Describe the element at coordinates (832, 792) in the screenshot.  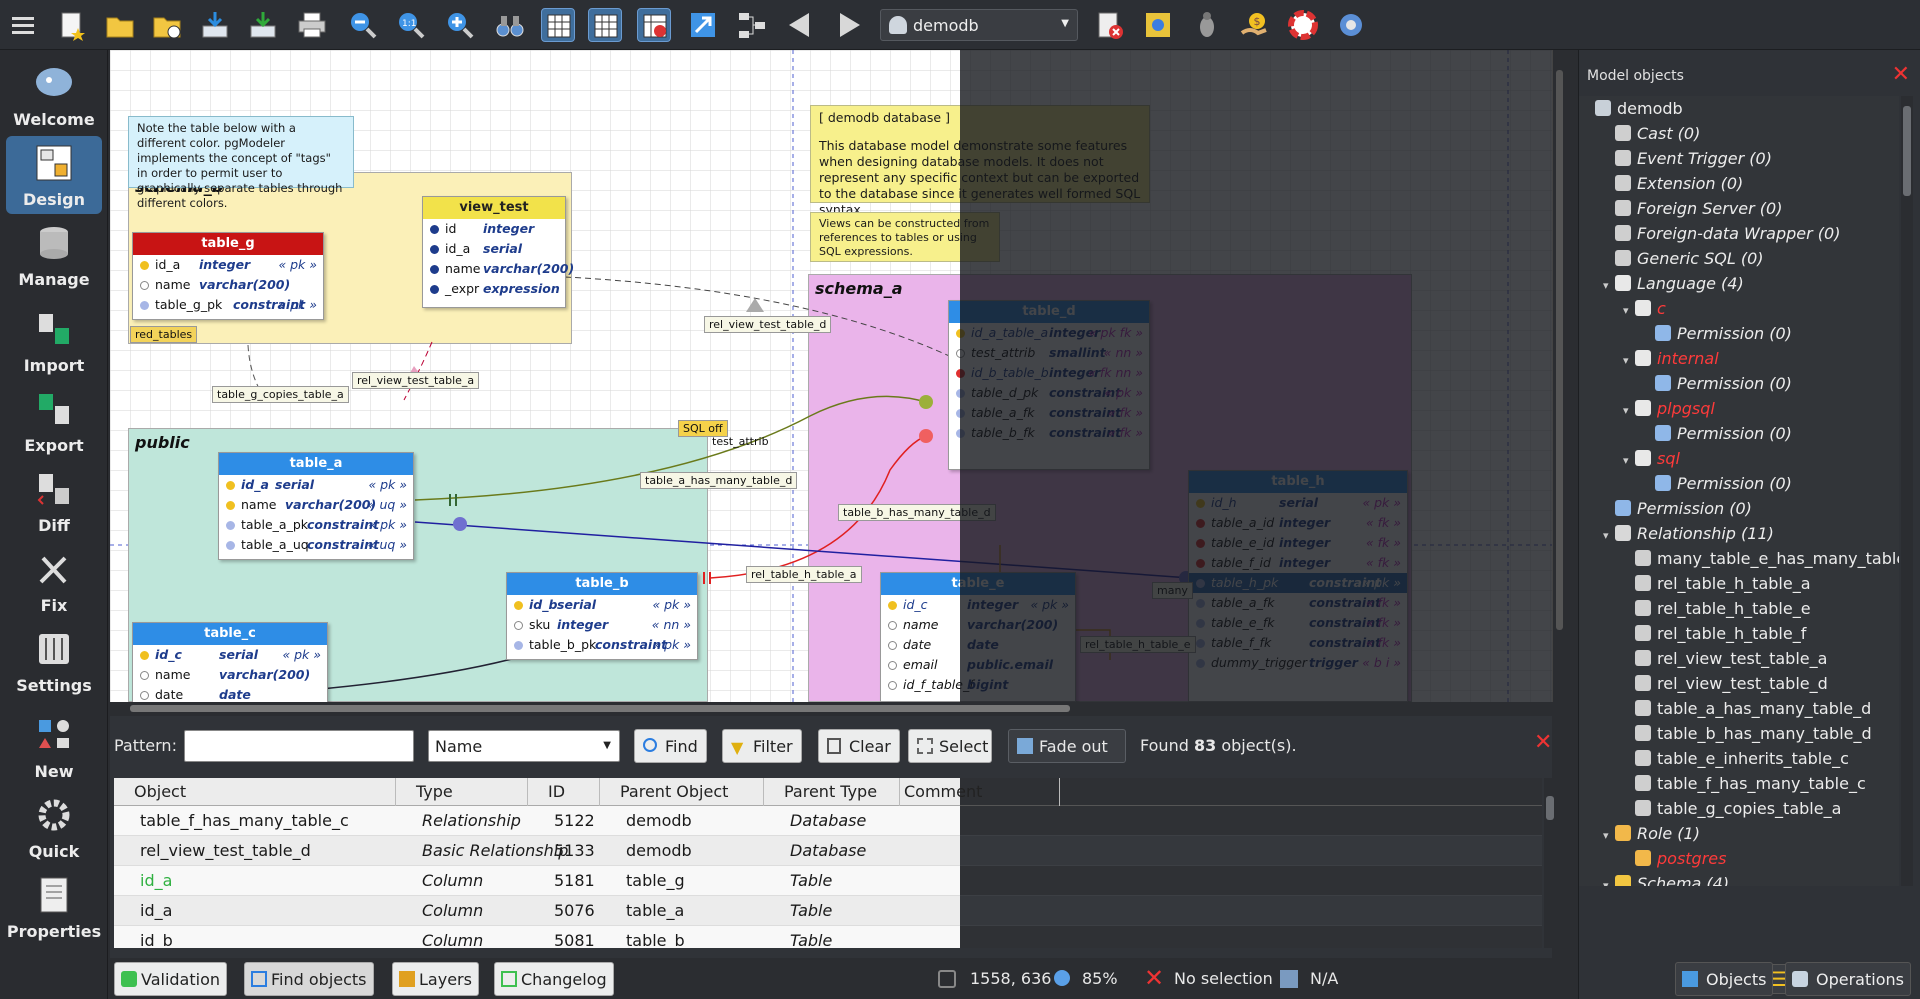
I see `column-header-parent-type: Parent Type` at that location.